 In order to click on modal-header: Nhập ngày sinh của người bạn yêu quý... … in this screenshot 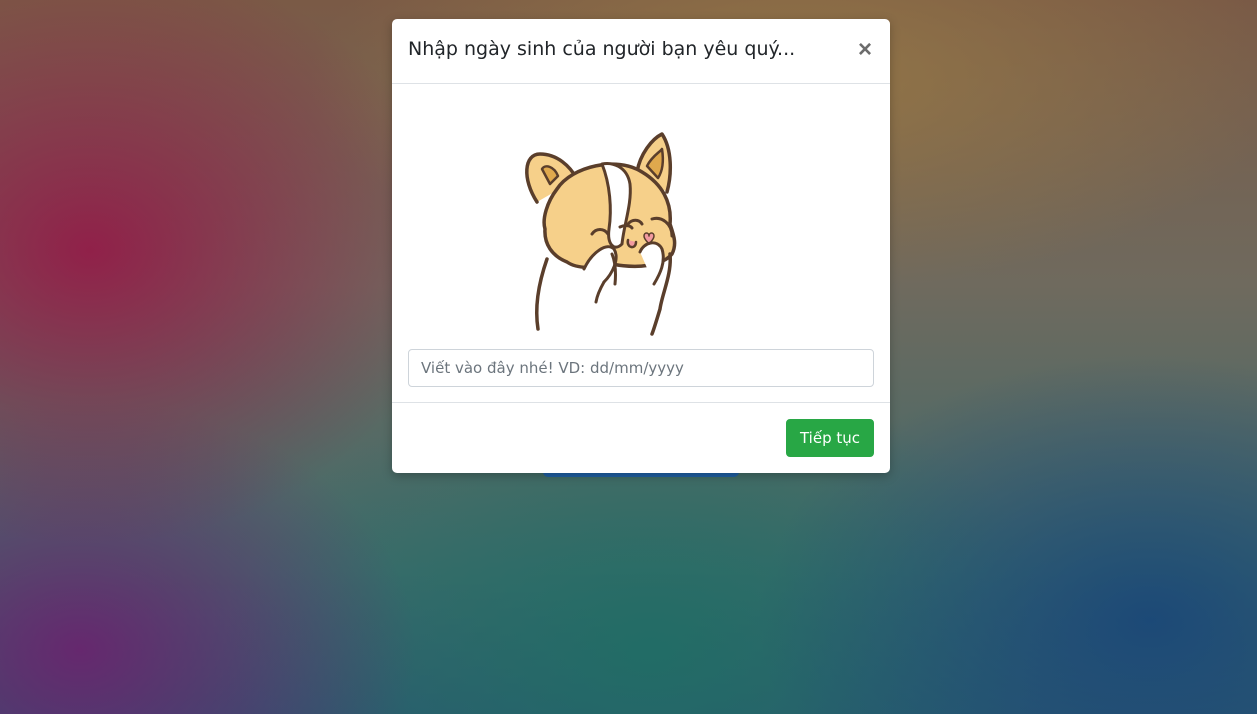, I will do `click(641, 51)`.